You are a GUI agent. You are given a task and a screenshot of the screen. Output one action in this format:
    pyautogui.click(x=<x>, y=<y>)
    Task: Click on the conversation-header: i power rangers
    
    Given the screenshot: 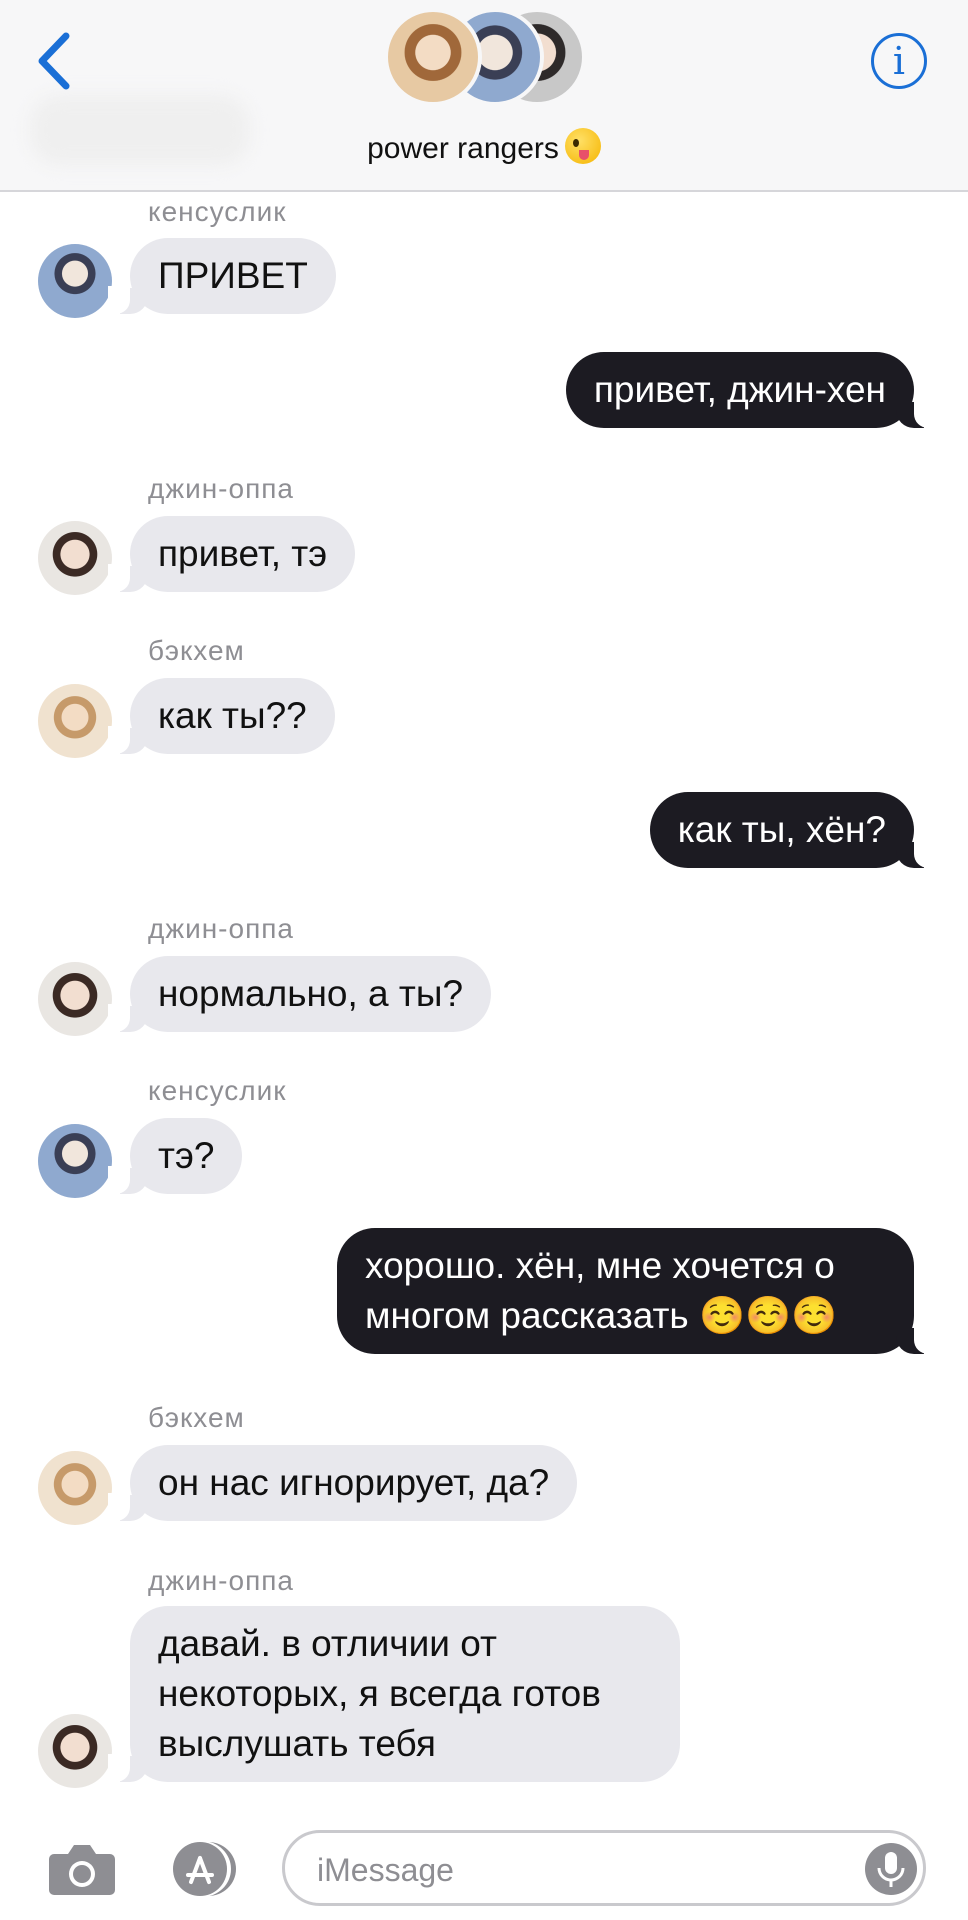 What is the action you would take?
    pyautogui.click(x=484, y=96)
    